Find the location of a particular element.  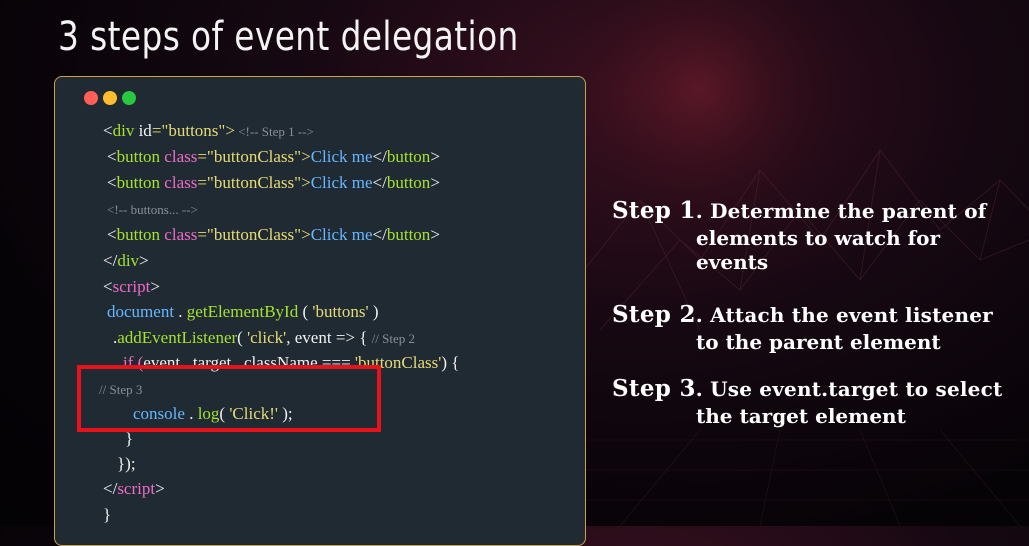

floor-grid is located at coordinates (807, 477).